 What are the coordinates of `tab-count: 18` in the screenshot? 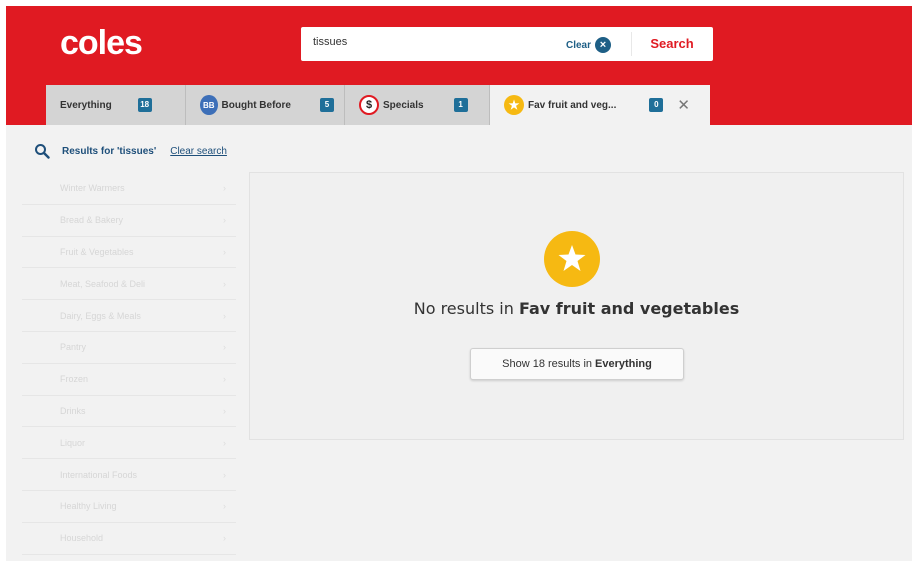 It's located at (144, 105).